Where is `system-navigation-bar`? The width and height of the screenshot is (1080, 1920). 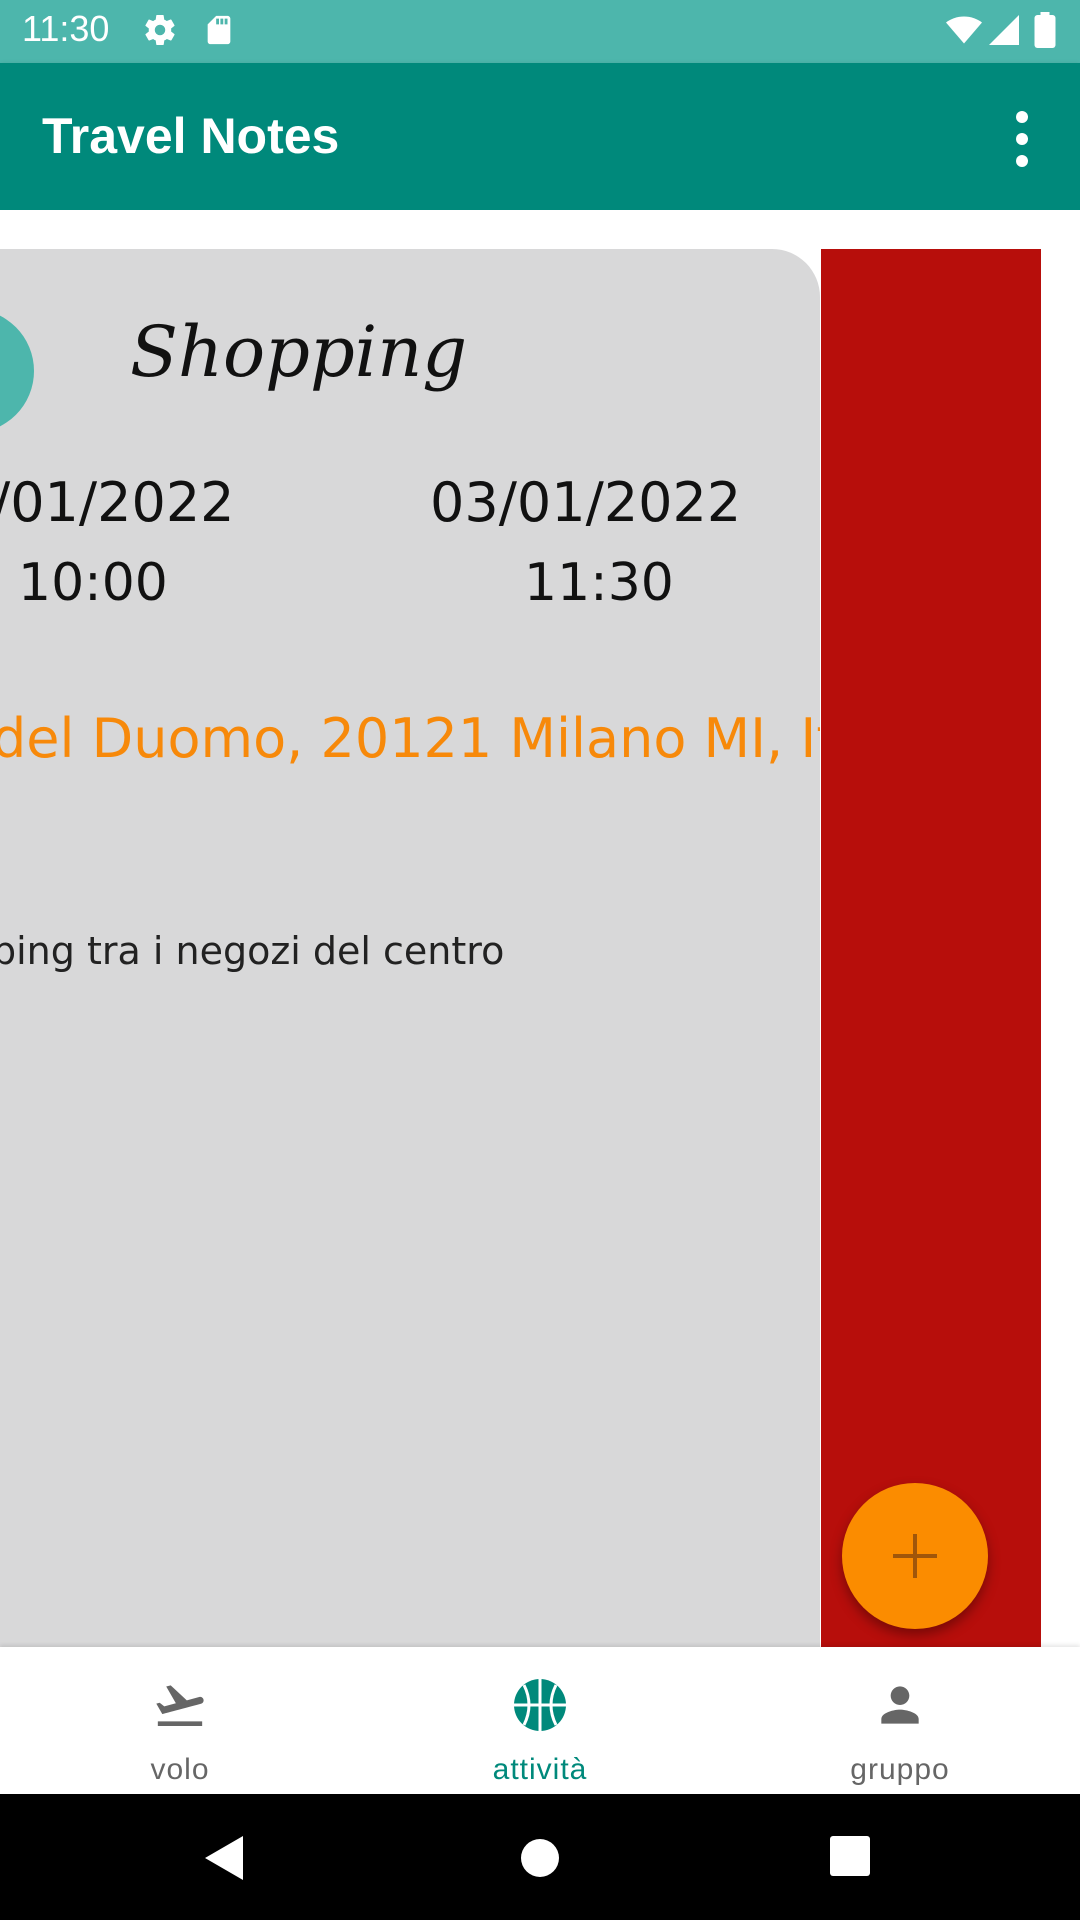 system-navigation-bar is located at coordinates (540, 1857).